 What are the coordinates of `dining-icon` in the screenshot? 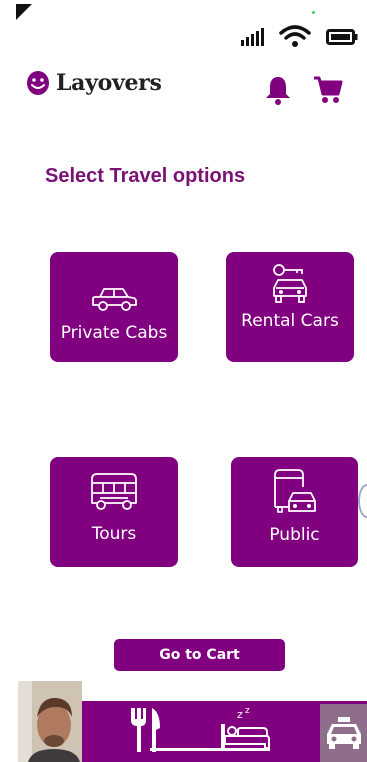 It's located at (145, 730).